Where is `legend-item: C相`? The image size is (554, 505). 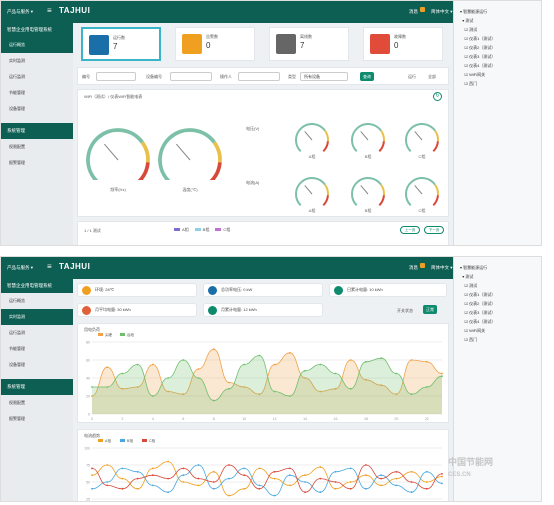 legend-item: C相 is located at coordinates (149, 440).